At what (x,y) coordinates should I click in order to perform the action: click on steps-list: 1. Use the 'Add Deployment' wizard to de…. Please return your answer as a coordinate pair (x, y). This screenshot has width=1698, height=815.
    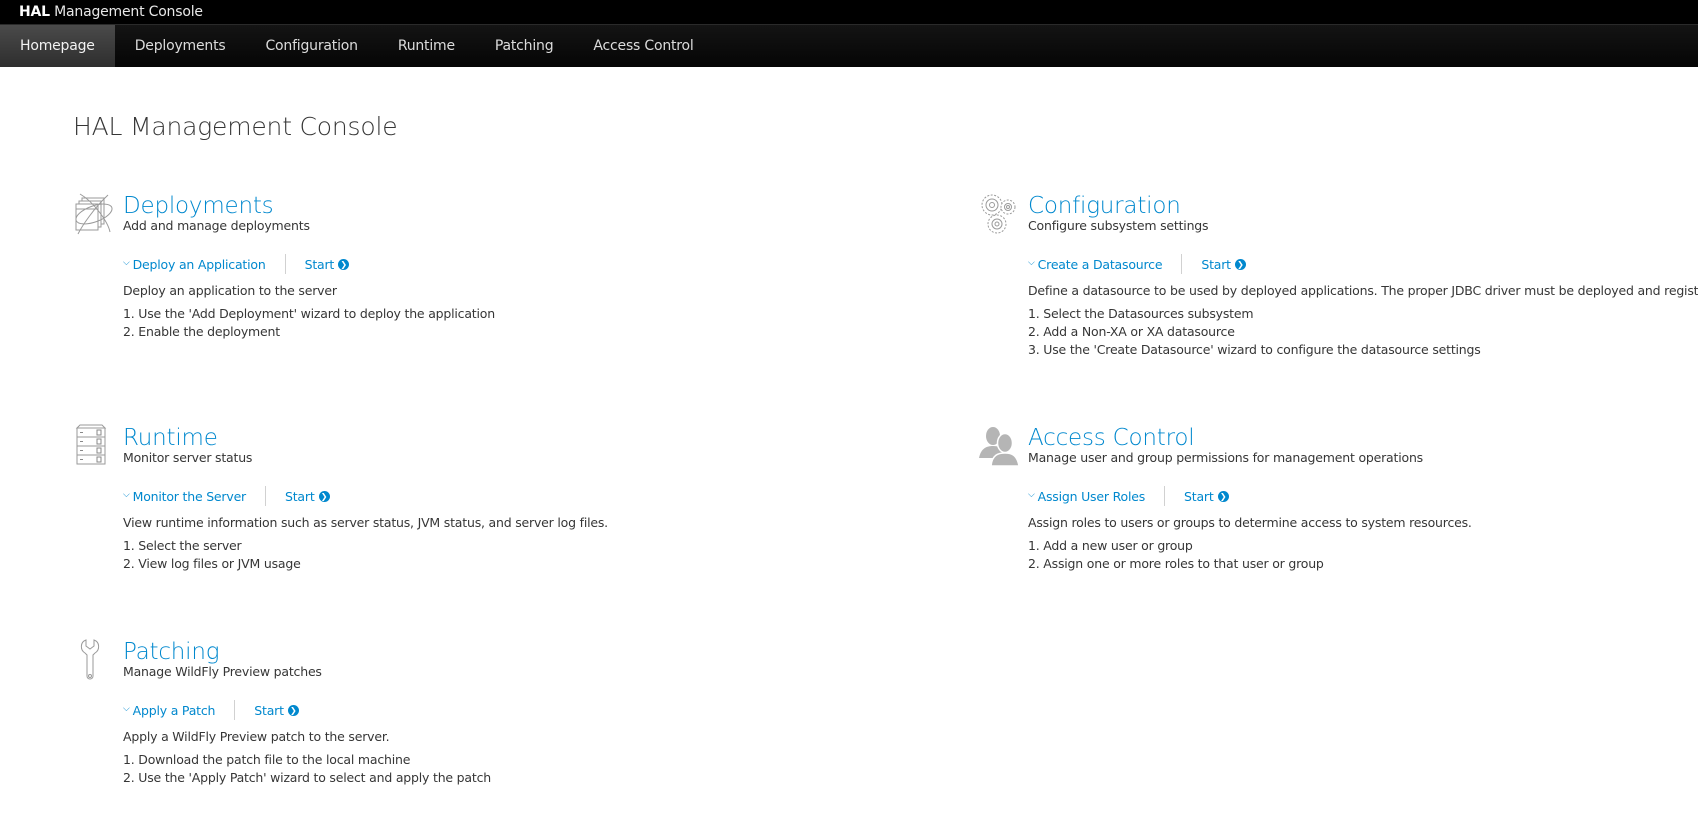
    Looking at the image, I should click on (503, 323).